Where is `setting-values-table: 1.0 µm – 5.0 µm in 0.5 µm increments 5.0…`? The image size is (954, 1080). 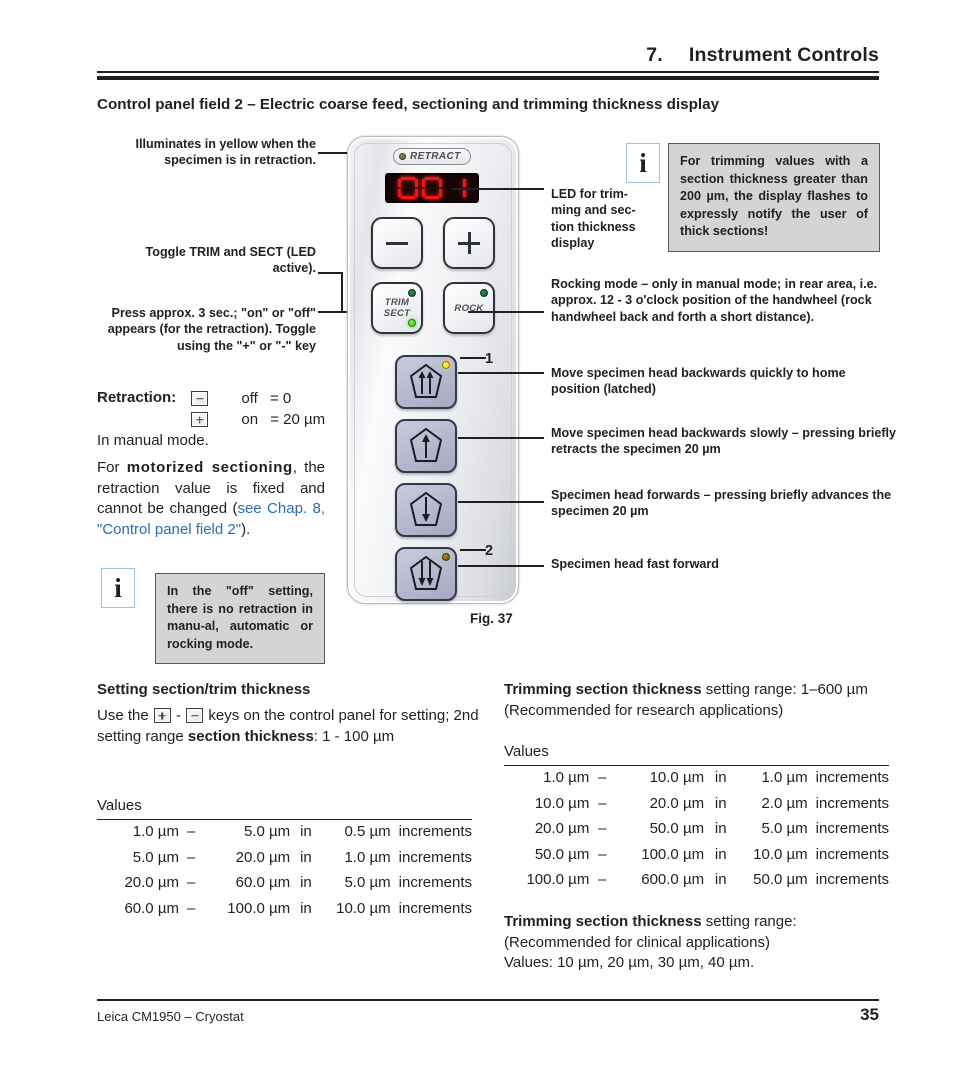
setting-values-table: 1.0 µm – 5.0 µm in 0.5 µm increments 5.0… is located at coordinates (284, 870).